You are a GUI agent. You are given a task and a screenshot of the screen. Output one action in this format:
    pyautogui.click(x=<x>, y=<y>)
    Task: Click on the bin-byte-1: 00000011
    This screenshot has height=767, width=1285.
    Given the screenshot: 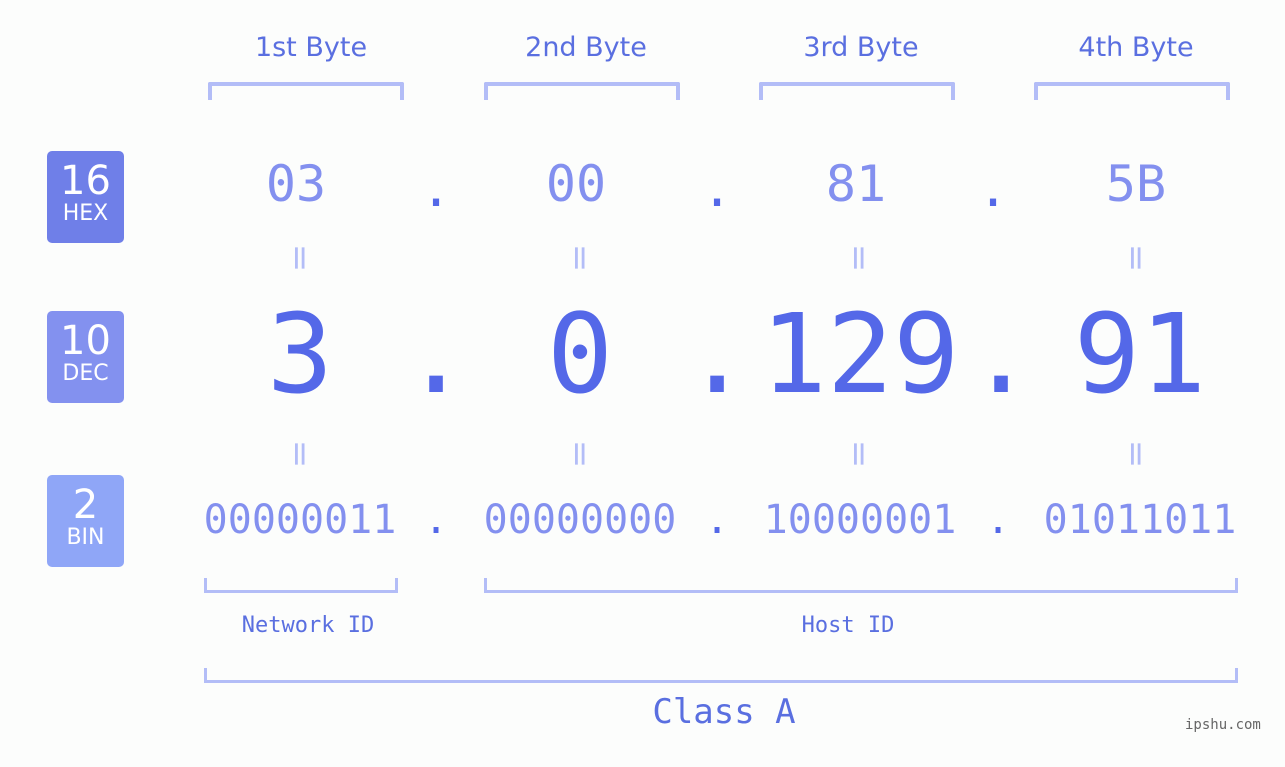 What is the action you would take?
    pyautogui.click(x=300, y=520)
    